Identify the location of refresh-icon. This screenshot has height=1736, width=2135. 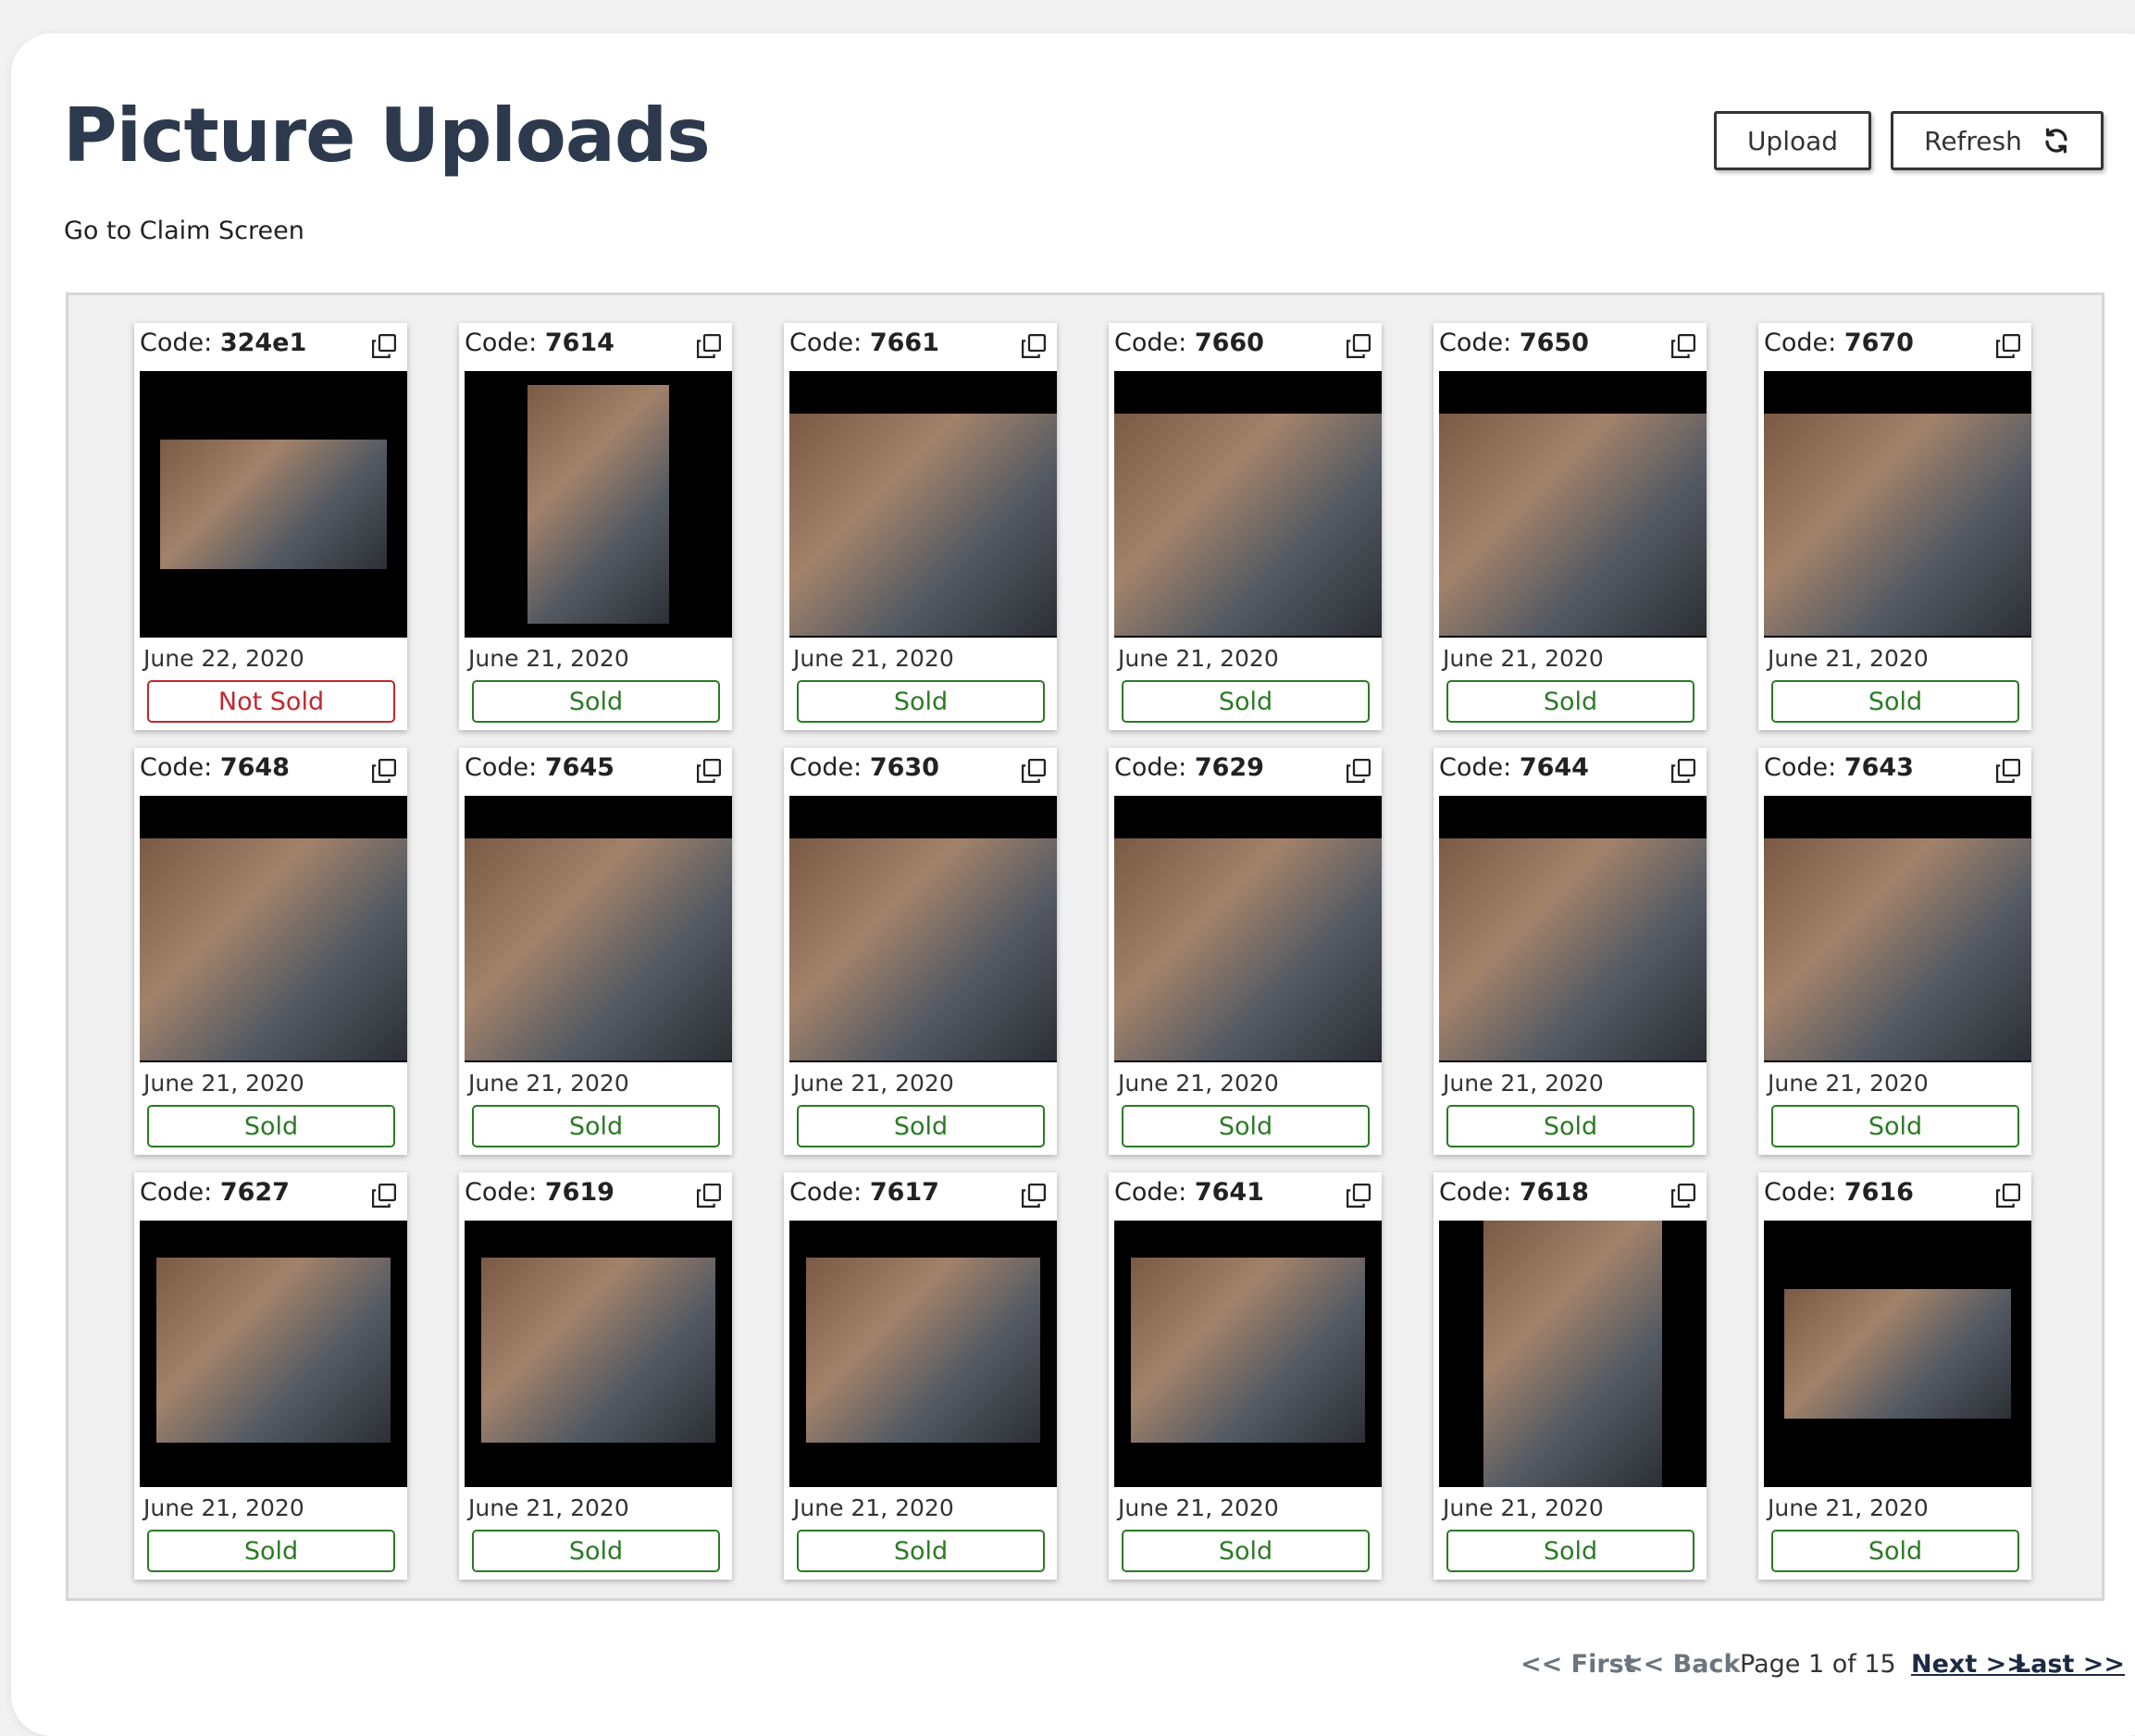
(2056, 141).